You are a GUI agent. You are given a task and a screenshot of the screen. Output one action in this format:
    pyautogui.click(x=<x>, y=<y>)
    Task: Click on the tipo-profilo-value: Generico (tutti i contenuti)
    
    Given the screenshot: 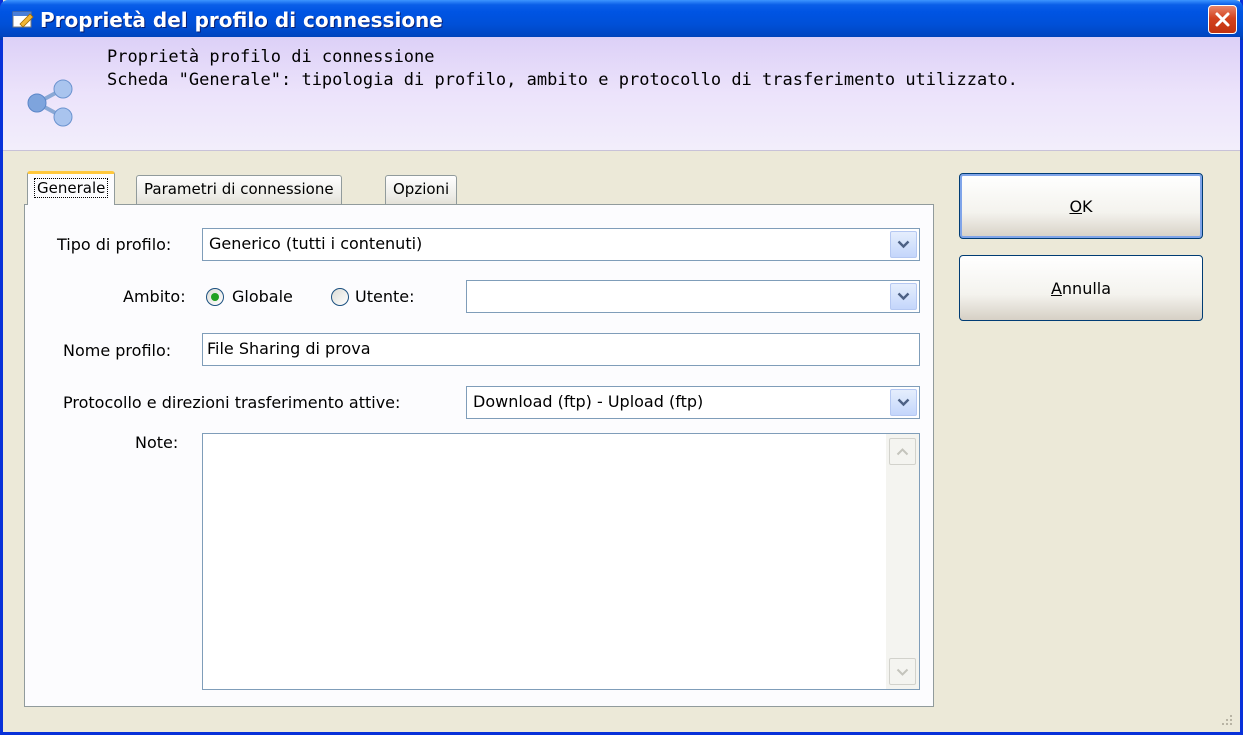 What is the action you would take?
    pyautogui.click(x=316, y=243)
    